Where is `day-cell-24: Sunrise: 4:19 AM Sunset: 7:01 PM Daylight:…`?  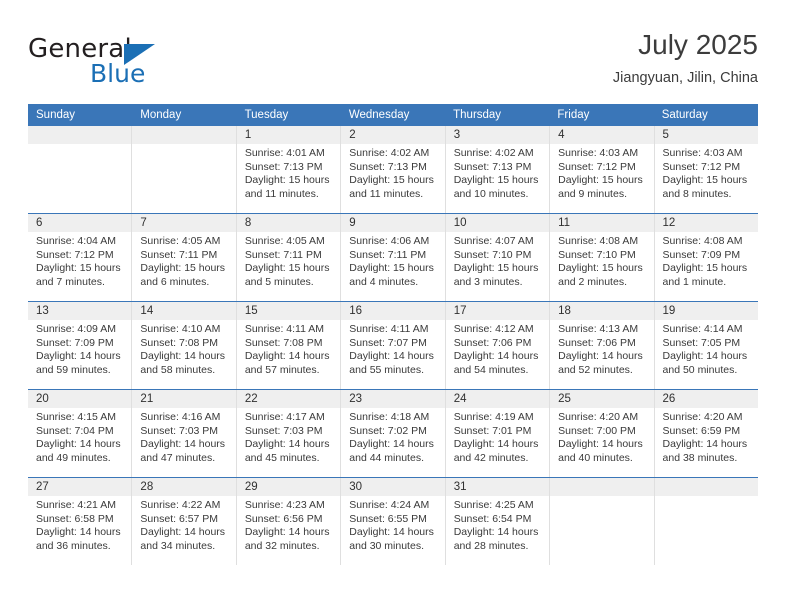
day-cell-24: Sunrise: 4:19 AM Sunset: 7:01 PM Daylight:… is located at coordinates (496, 442).